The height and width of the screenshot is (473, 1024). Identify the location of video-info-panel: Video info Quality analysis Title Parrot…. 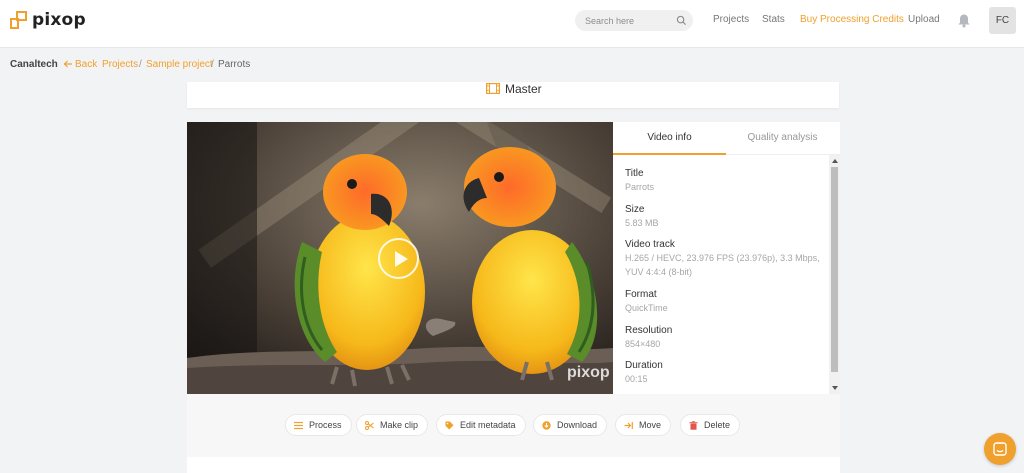
(726, 258).